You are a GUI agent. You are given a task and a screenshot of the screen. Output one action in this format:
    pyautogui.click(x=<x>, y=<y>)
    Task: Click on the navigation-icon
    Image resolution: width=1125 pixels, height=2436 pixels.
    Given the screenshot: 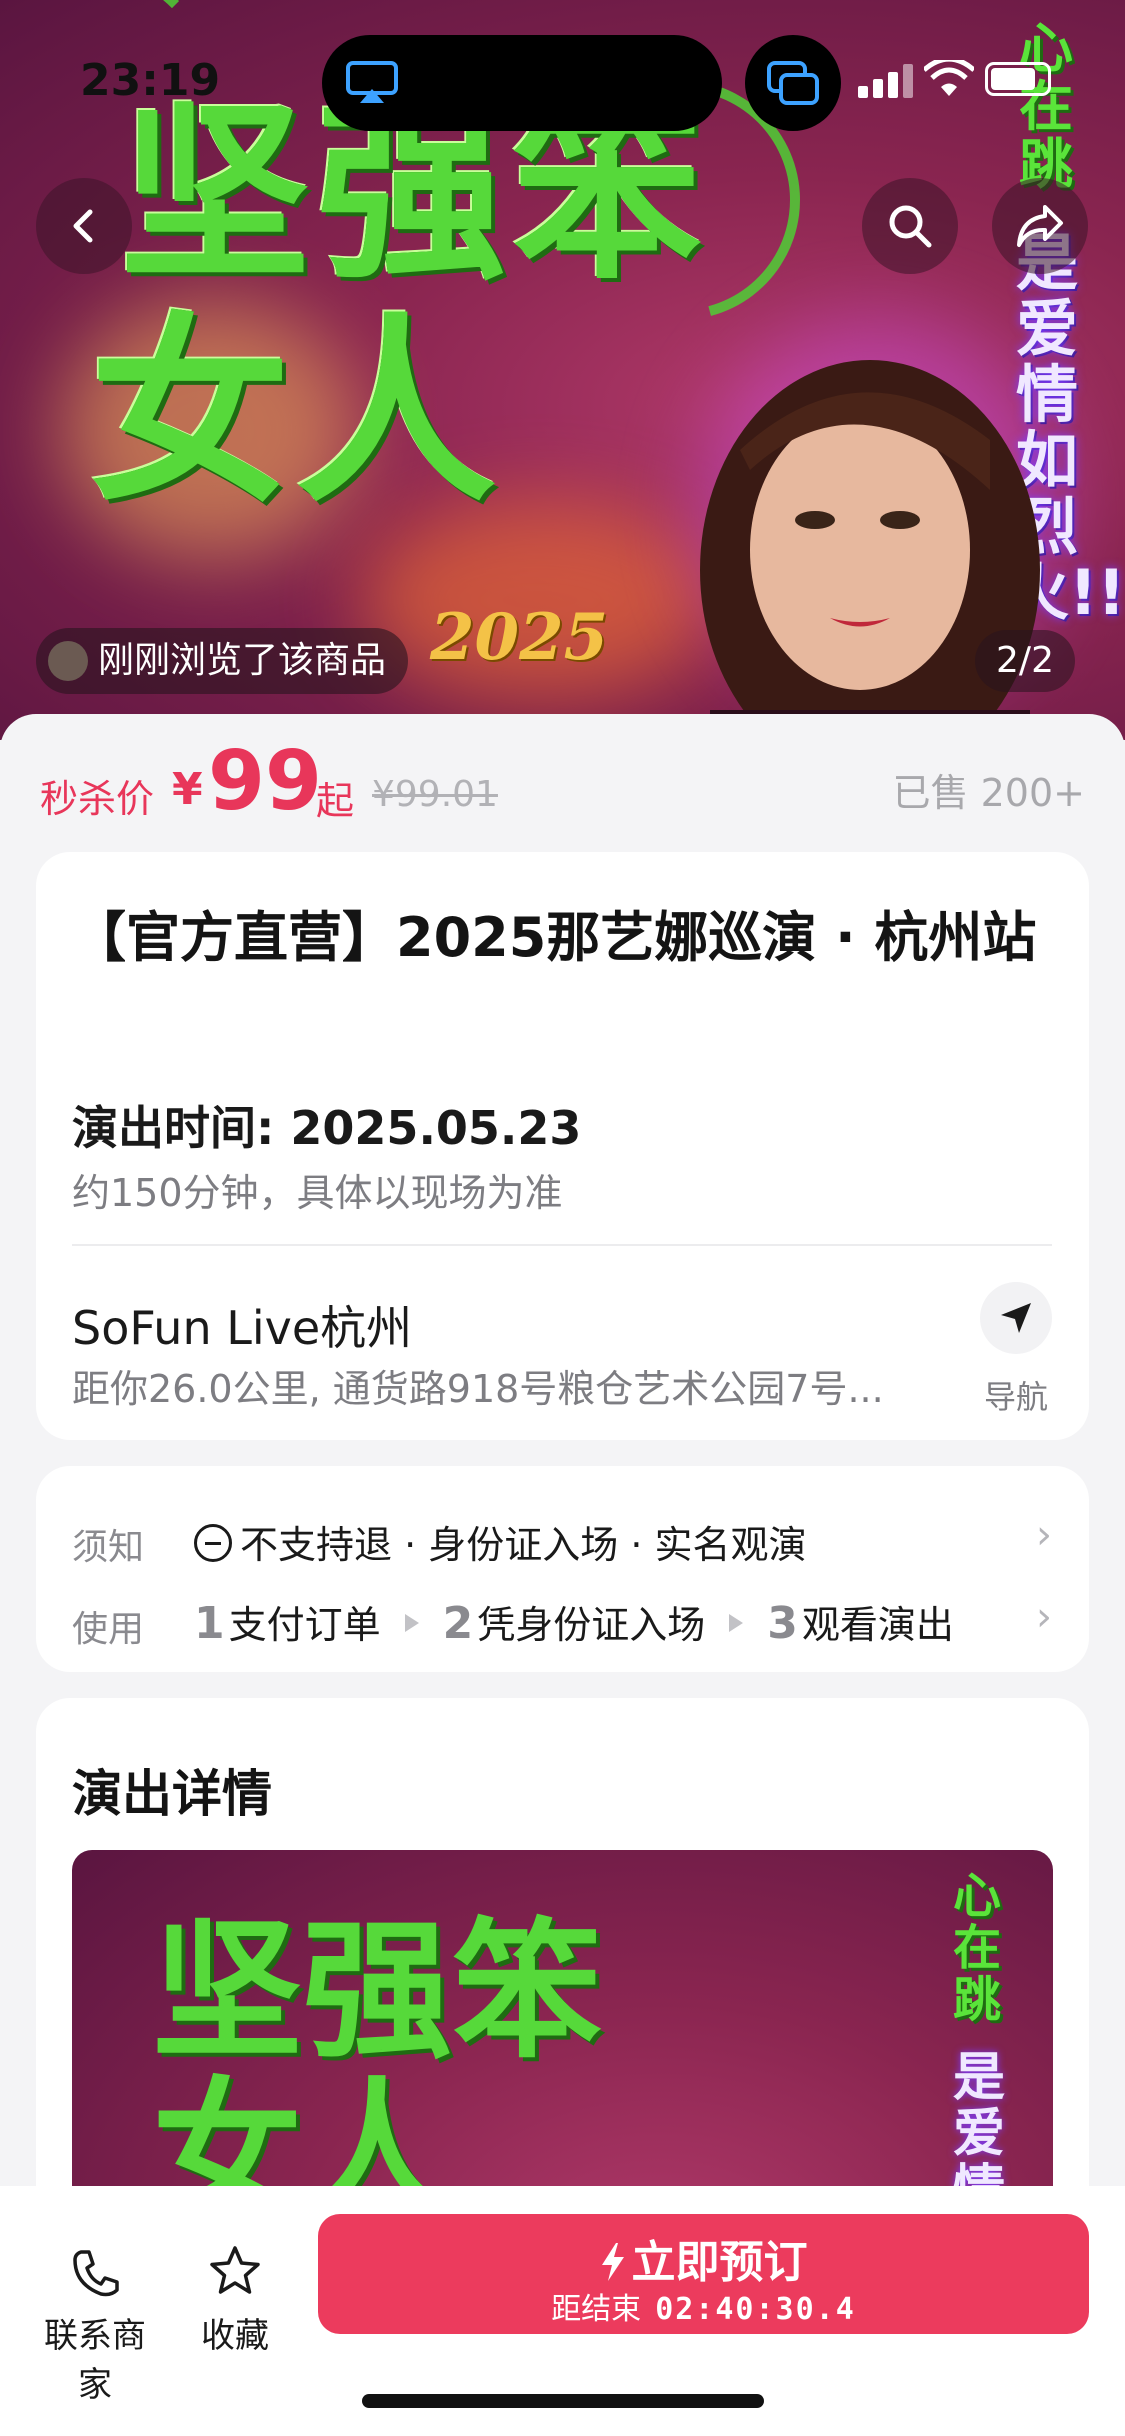 What is the action you would take?
    pyautogui.click(x=1016, y=1318)
    